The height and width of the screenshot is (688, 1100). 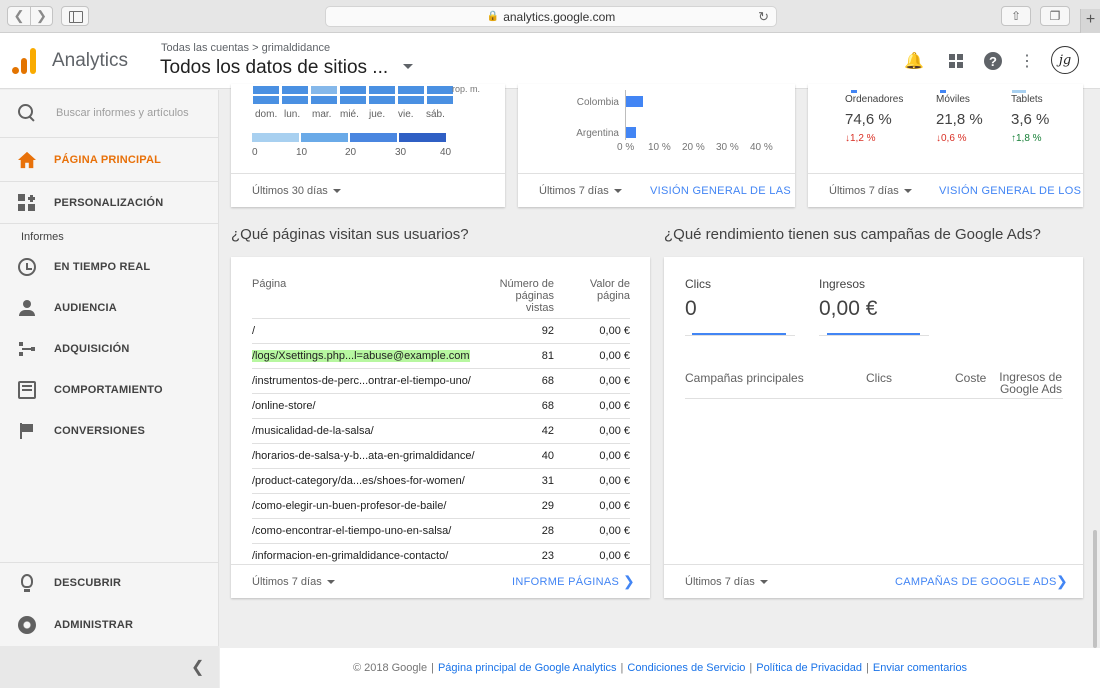 What do you see at coordinates (109, 667) in the screenshot?
I see `collapse-sidebar-button: ❮` at bounding box center [109, 667].